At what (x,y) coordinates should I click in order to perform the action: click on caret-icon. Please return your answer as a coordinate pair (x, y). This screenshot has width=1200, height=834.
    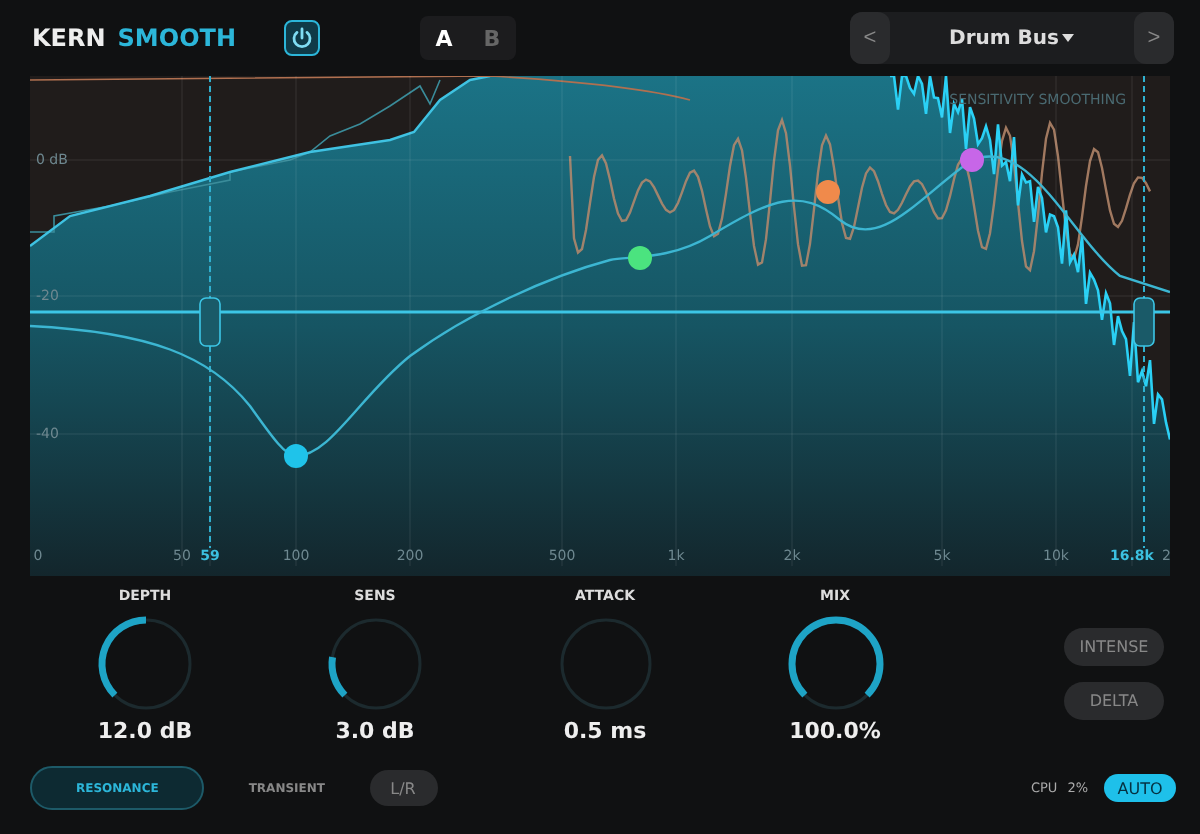
    Looking at the image, I should click on (1068, 38).